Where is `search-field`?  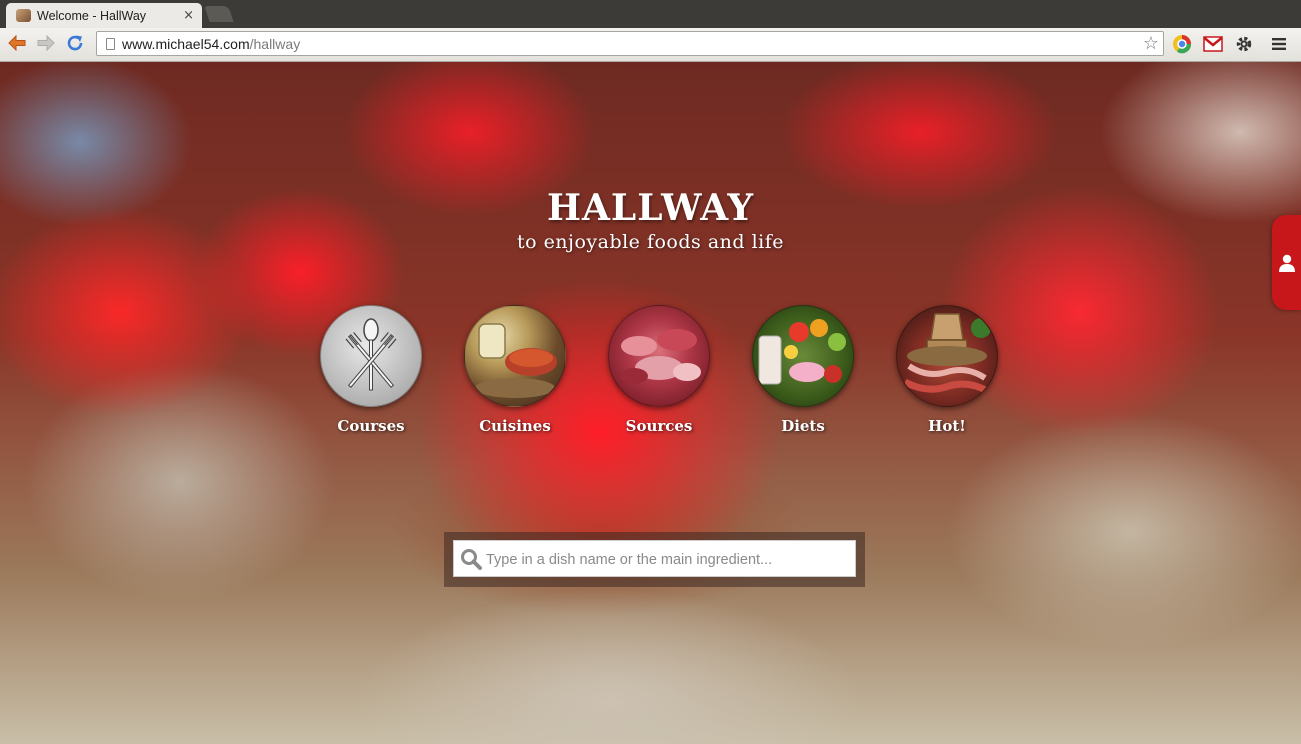
search-field is located at coordinates (654, 559).